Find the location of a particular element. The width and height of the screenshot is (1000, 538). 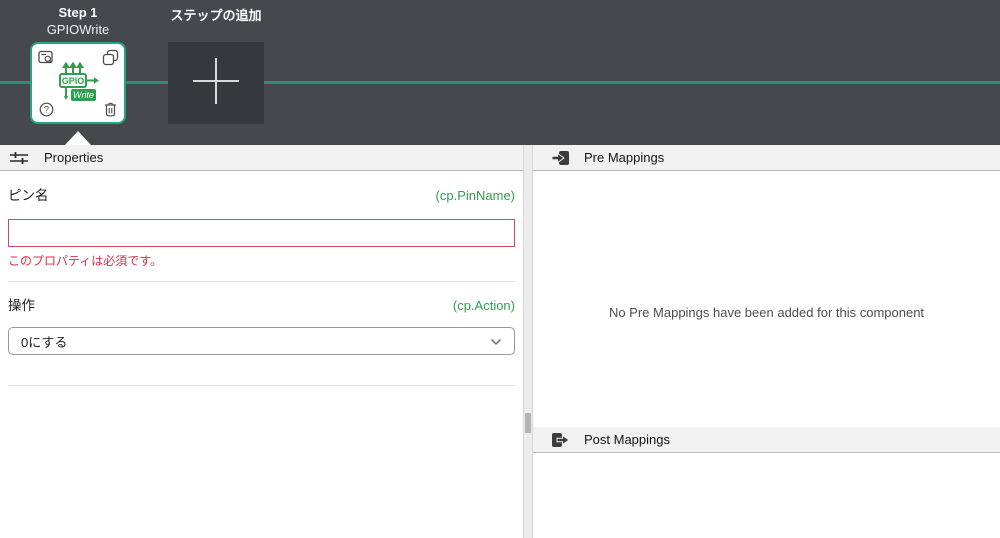

gpio-write-logo: GPIO Write is located at coordinates (78, 83).